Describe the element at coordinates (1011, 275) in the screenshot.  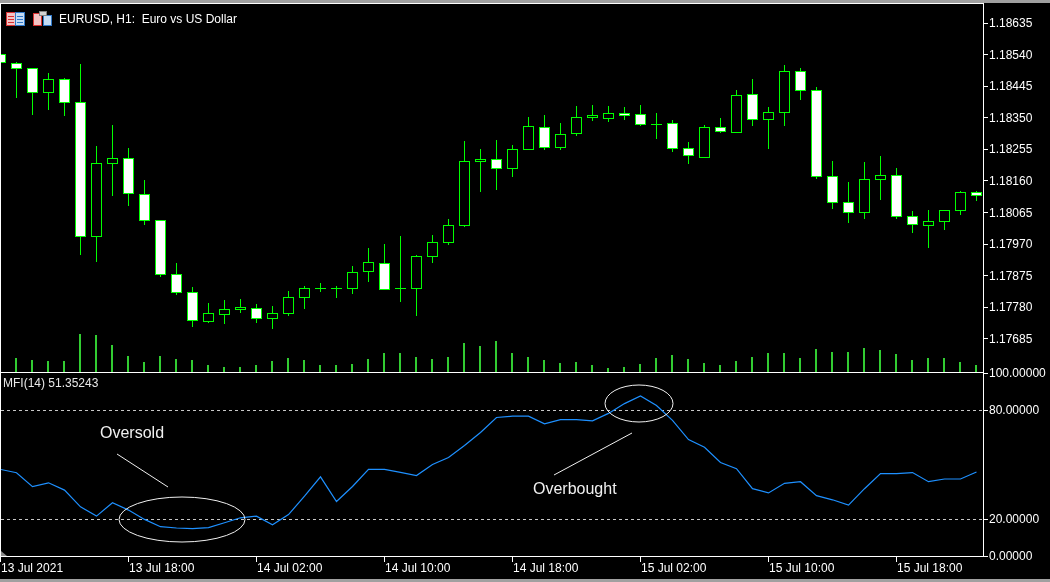
I see `price-label: 1.17875` at that location.